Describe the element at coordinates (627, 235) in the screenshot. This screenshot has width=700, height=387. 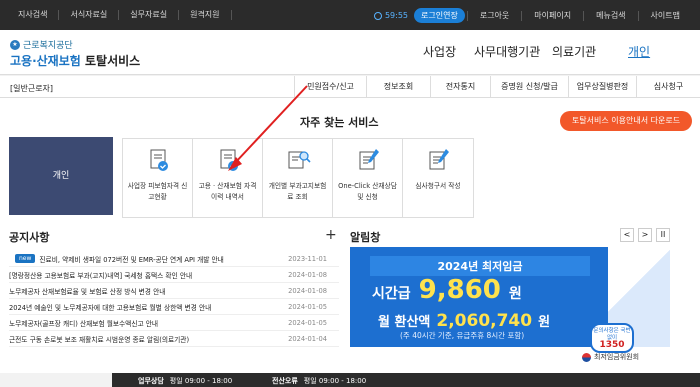
I see `alarm-prev-button: <` at that location.